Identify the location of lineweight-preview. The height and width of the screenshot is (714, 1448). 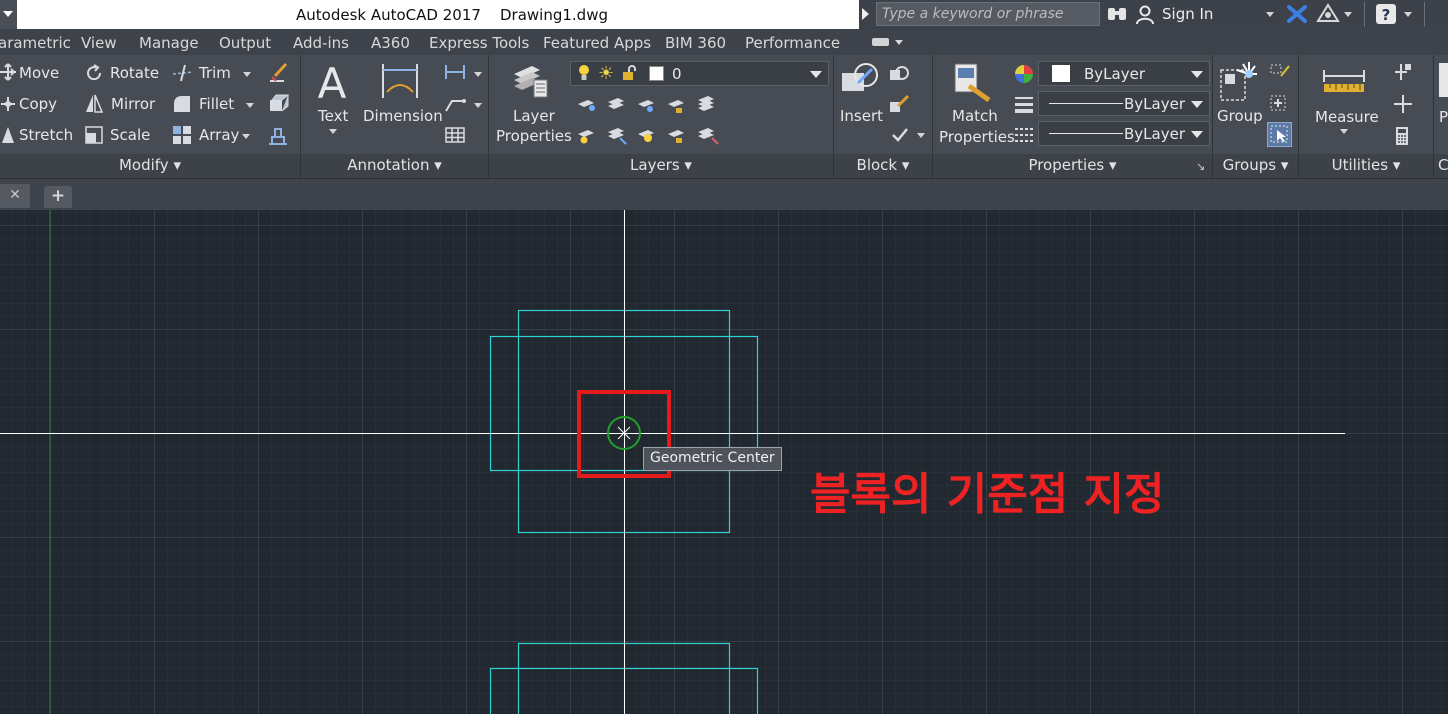
(1086, 103).